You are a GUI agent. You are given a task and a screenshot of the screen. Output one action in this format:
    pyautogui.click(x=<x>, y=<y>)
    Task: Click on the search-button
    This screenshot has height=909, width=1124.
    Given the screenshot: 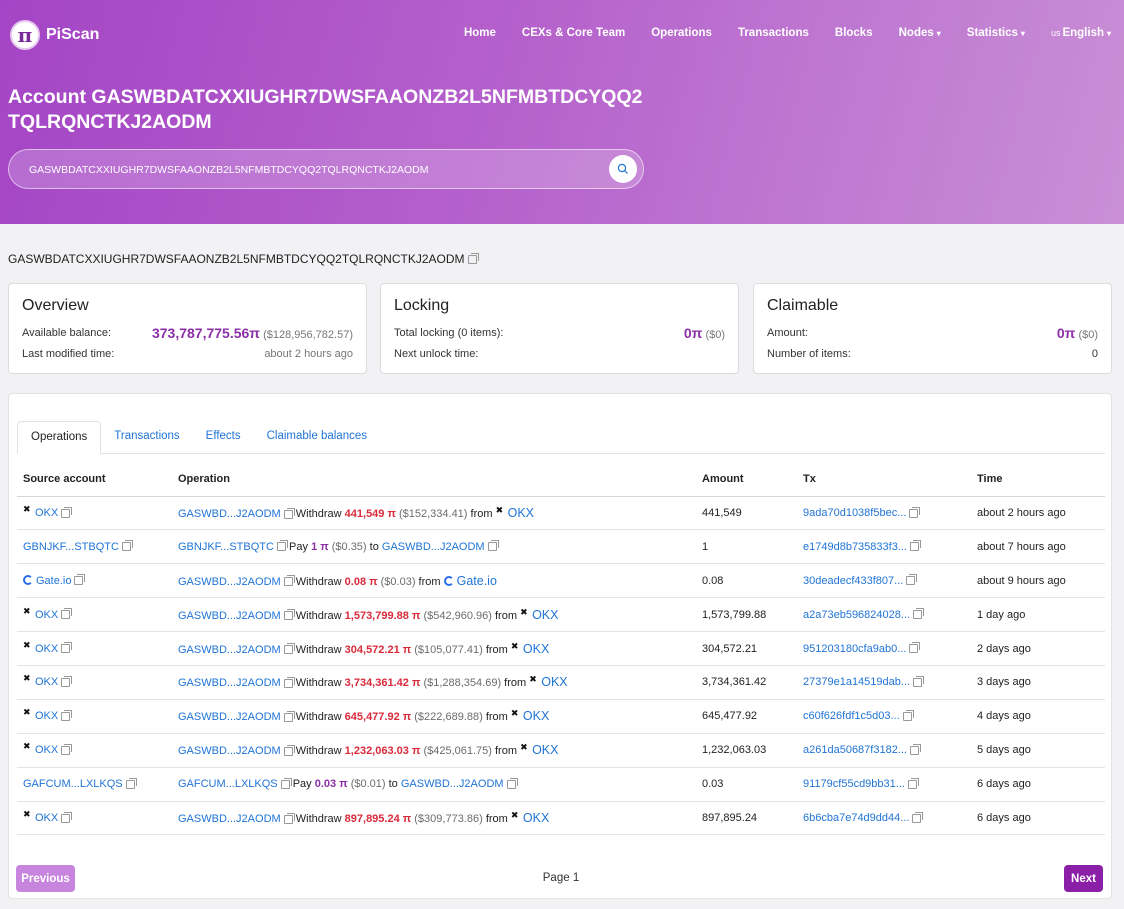 What is the action you would take?
    pyautogui.click(x=623, y=169)
    